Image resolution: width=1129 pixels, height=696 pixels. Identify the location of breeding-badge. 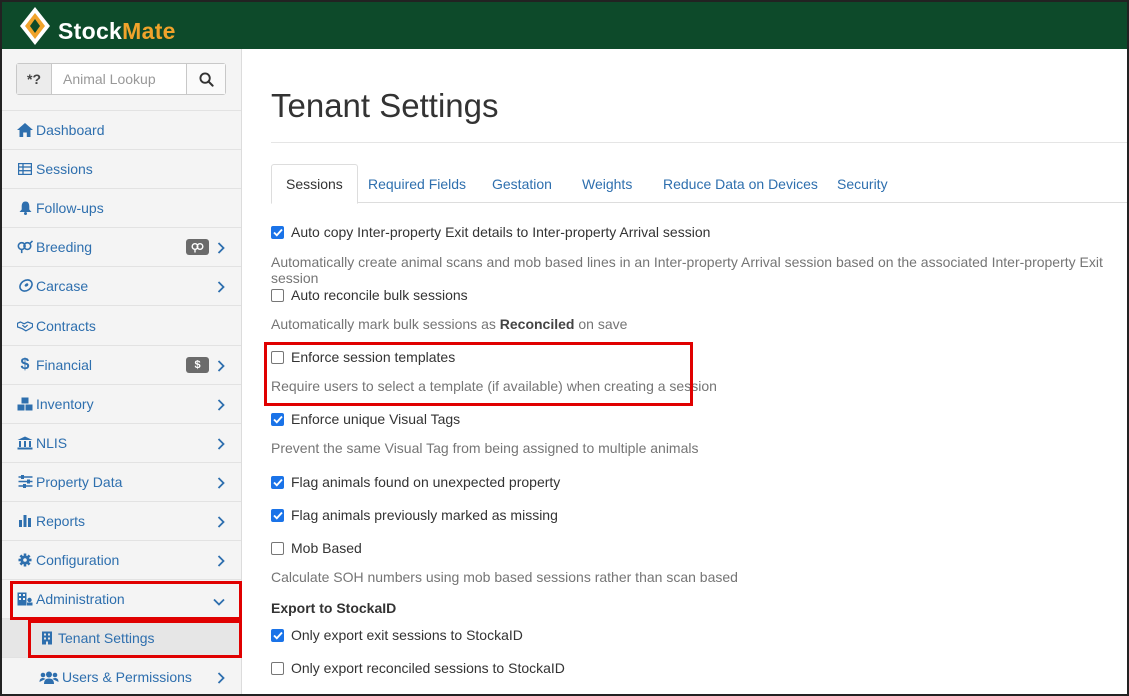
(197, 247).